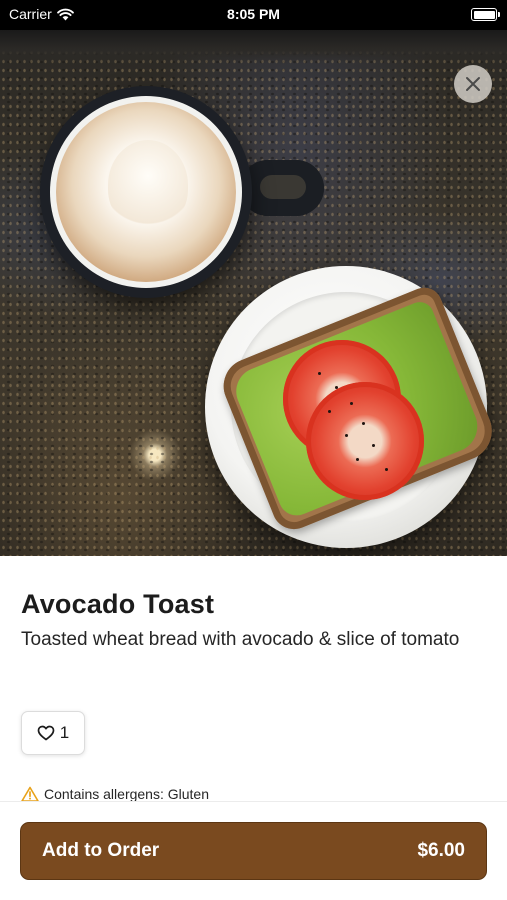  I want to click on like-count: 1, so click(64, 732).